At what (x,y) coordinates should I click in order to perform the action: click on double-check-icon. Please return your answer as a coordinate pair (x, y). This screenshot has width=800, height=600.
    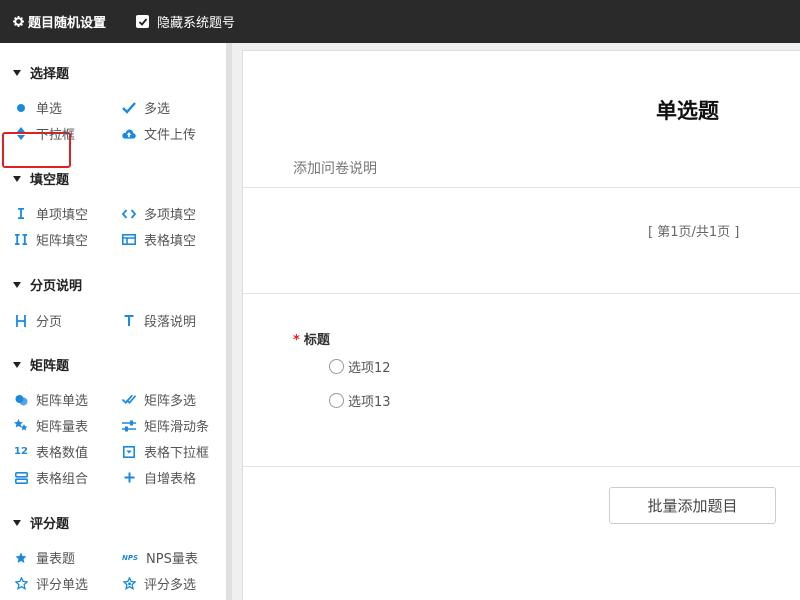
    Looking at the image, I should click on (129, 400).